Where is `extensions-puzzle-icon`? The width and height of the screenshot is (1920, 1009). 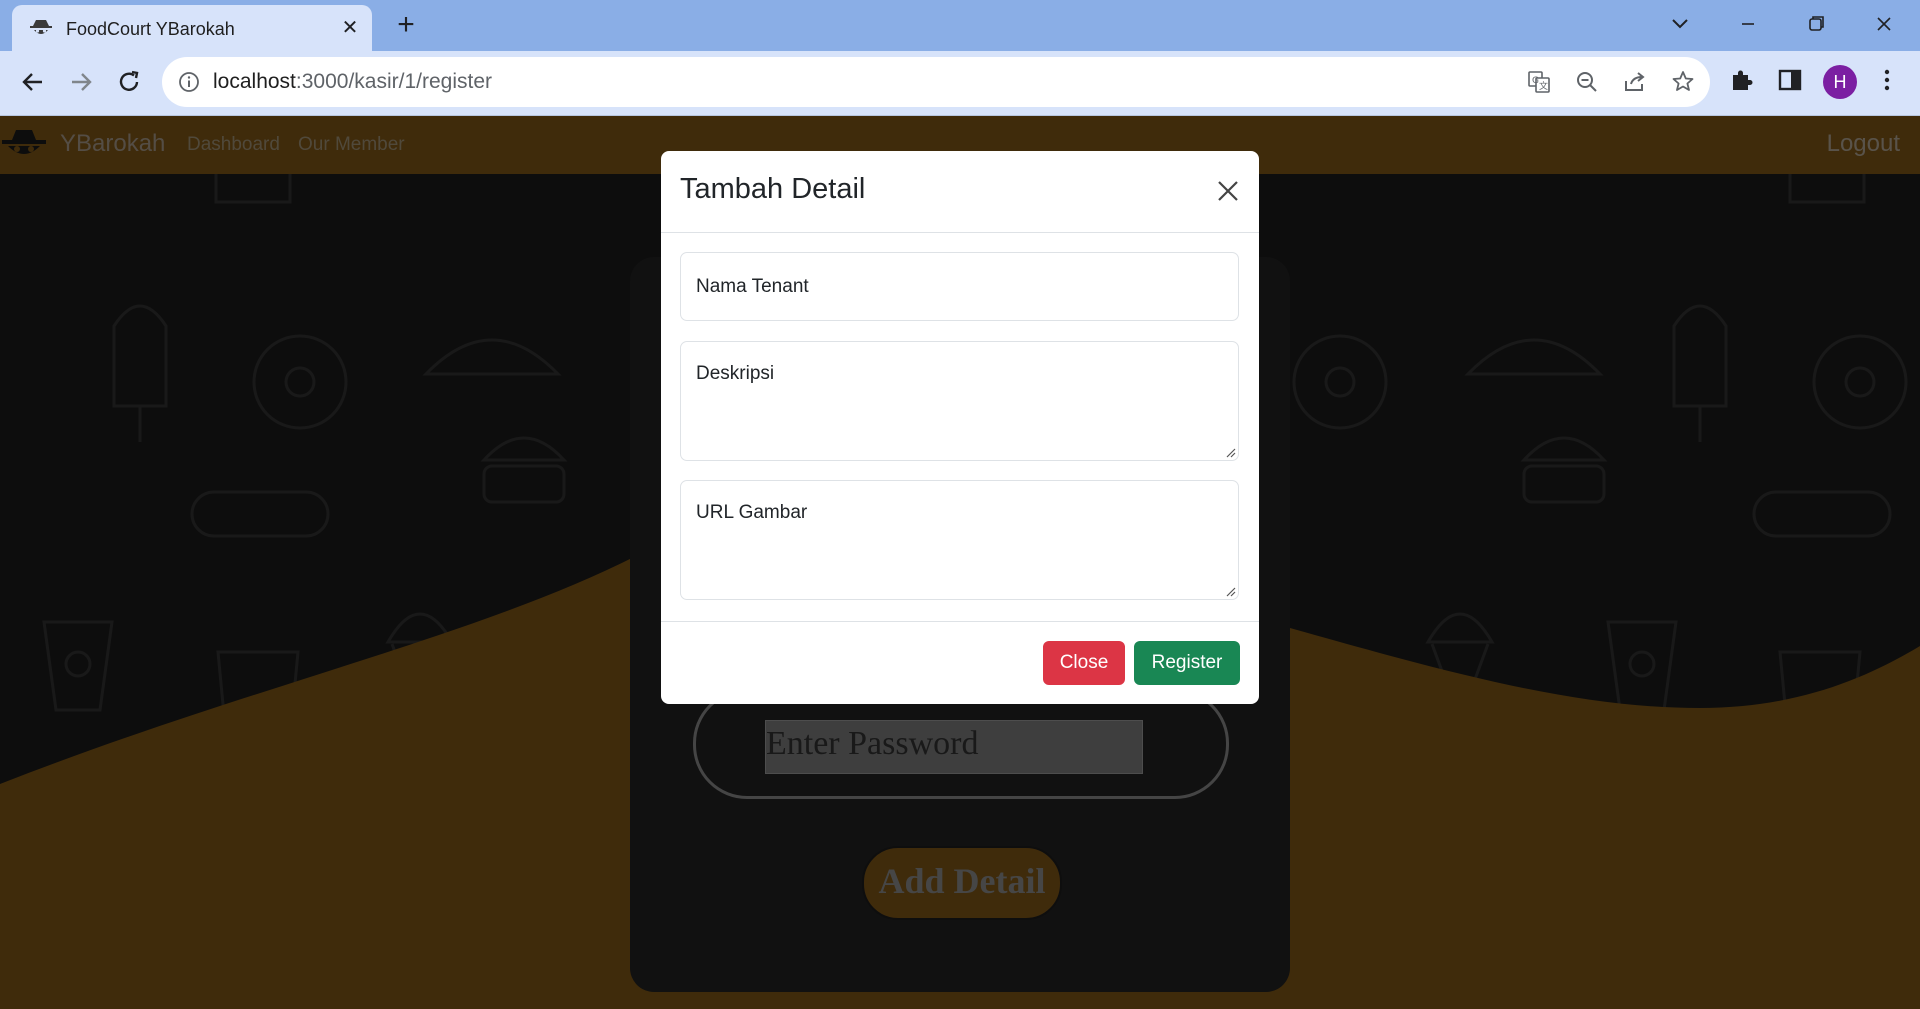
extensions-puzzle-icon is located at coordinates (1742, 80).